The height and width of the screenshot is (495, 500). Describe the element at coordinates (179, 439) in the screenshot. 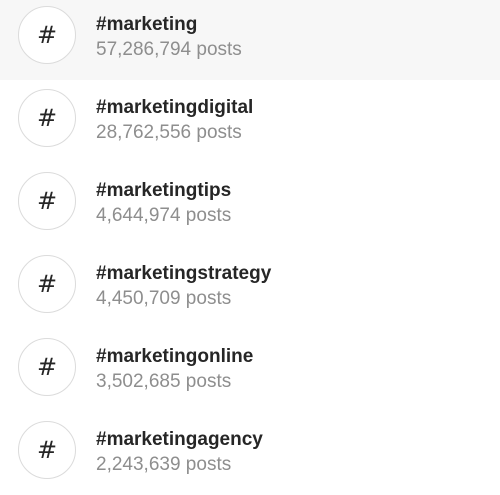

I see `hashtag-name: #marketingagency` at that location.